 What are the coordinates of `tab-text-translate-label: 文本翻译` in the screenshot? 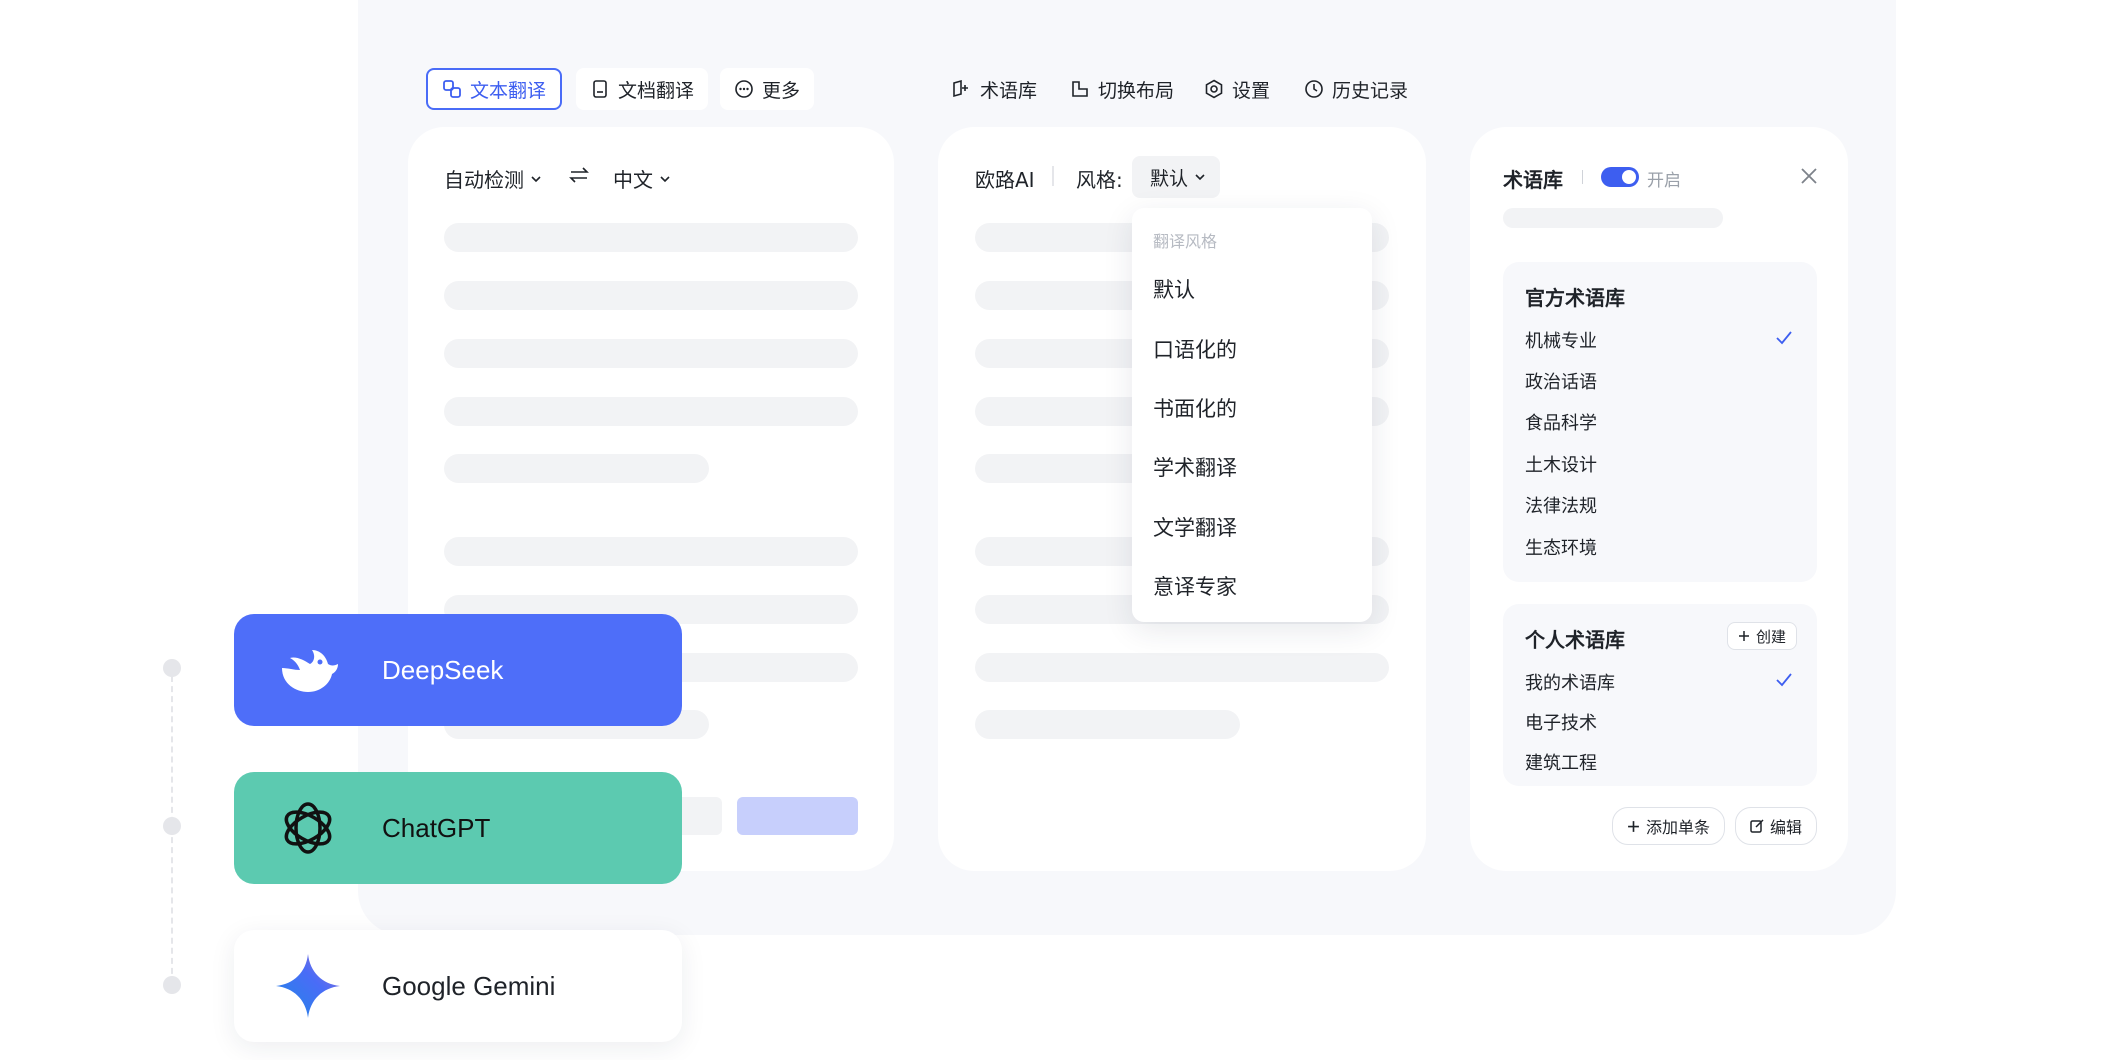 It's located at (508, 90).